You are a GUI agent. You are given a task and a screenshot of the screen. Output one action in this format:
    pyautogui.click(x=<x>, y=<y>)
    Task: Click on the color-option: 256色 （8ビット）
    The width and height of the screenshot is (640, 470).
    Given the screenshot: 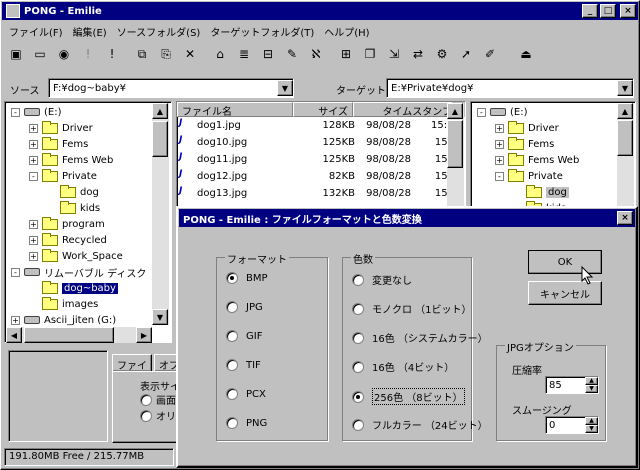 What is the action you would take?
    pyautogui.click(x=408, y=396)
    